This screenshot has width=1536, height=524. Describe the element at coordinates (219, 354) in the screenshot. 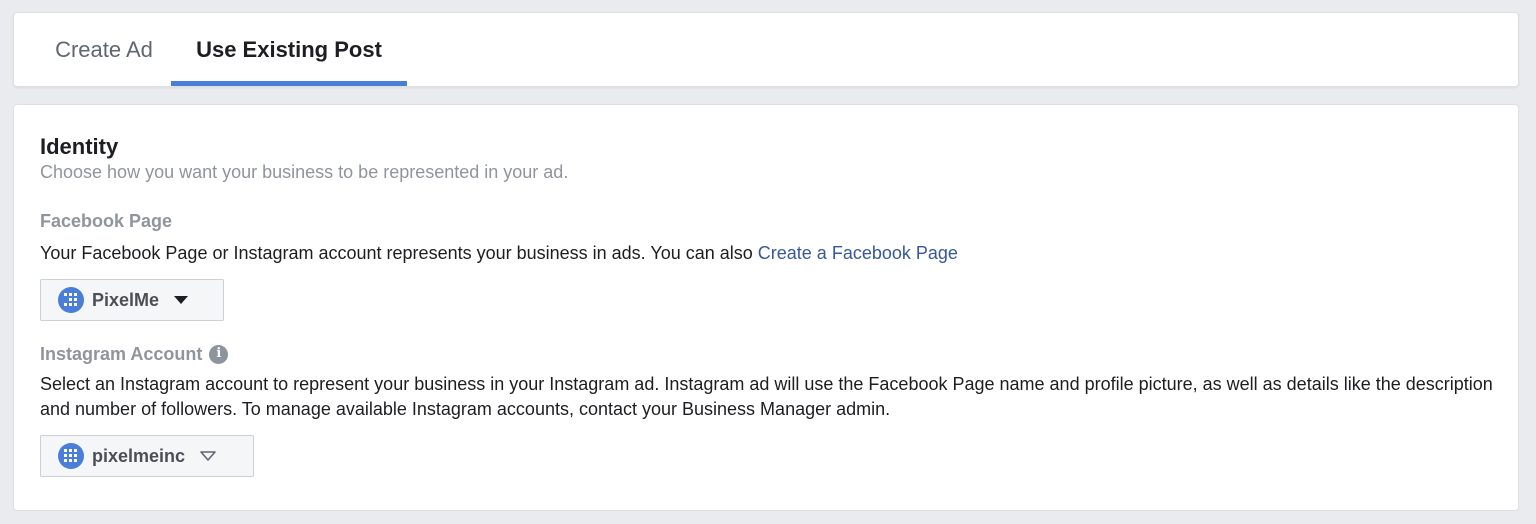

I see `info-icon: i` at that location.